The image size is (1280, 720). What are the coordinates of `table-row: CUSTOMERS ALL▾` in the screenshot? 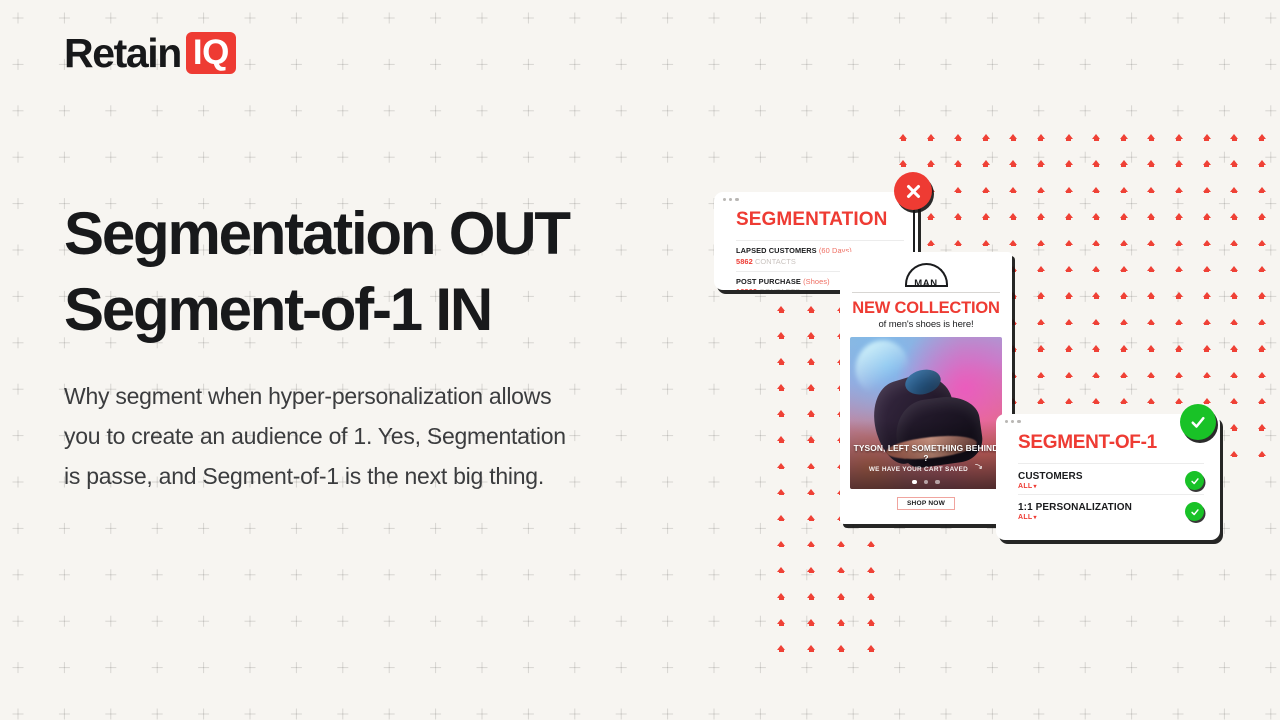 It's located at (1111, 476).